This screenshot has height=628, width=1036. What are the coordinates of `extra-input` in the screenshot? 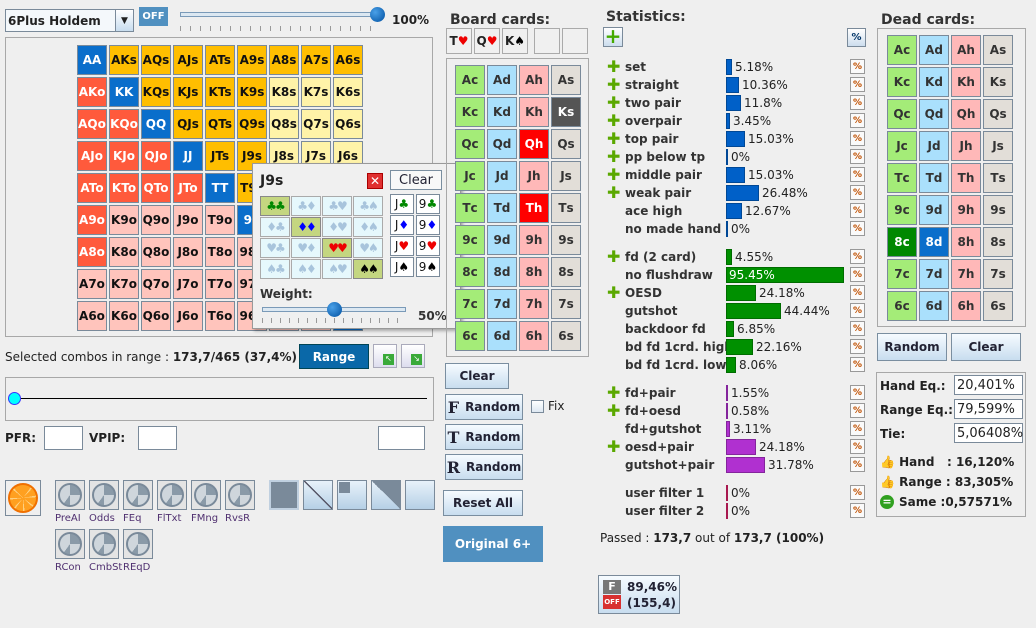 It's located at (401, 438).